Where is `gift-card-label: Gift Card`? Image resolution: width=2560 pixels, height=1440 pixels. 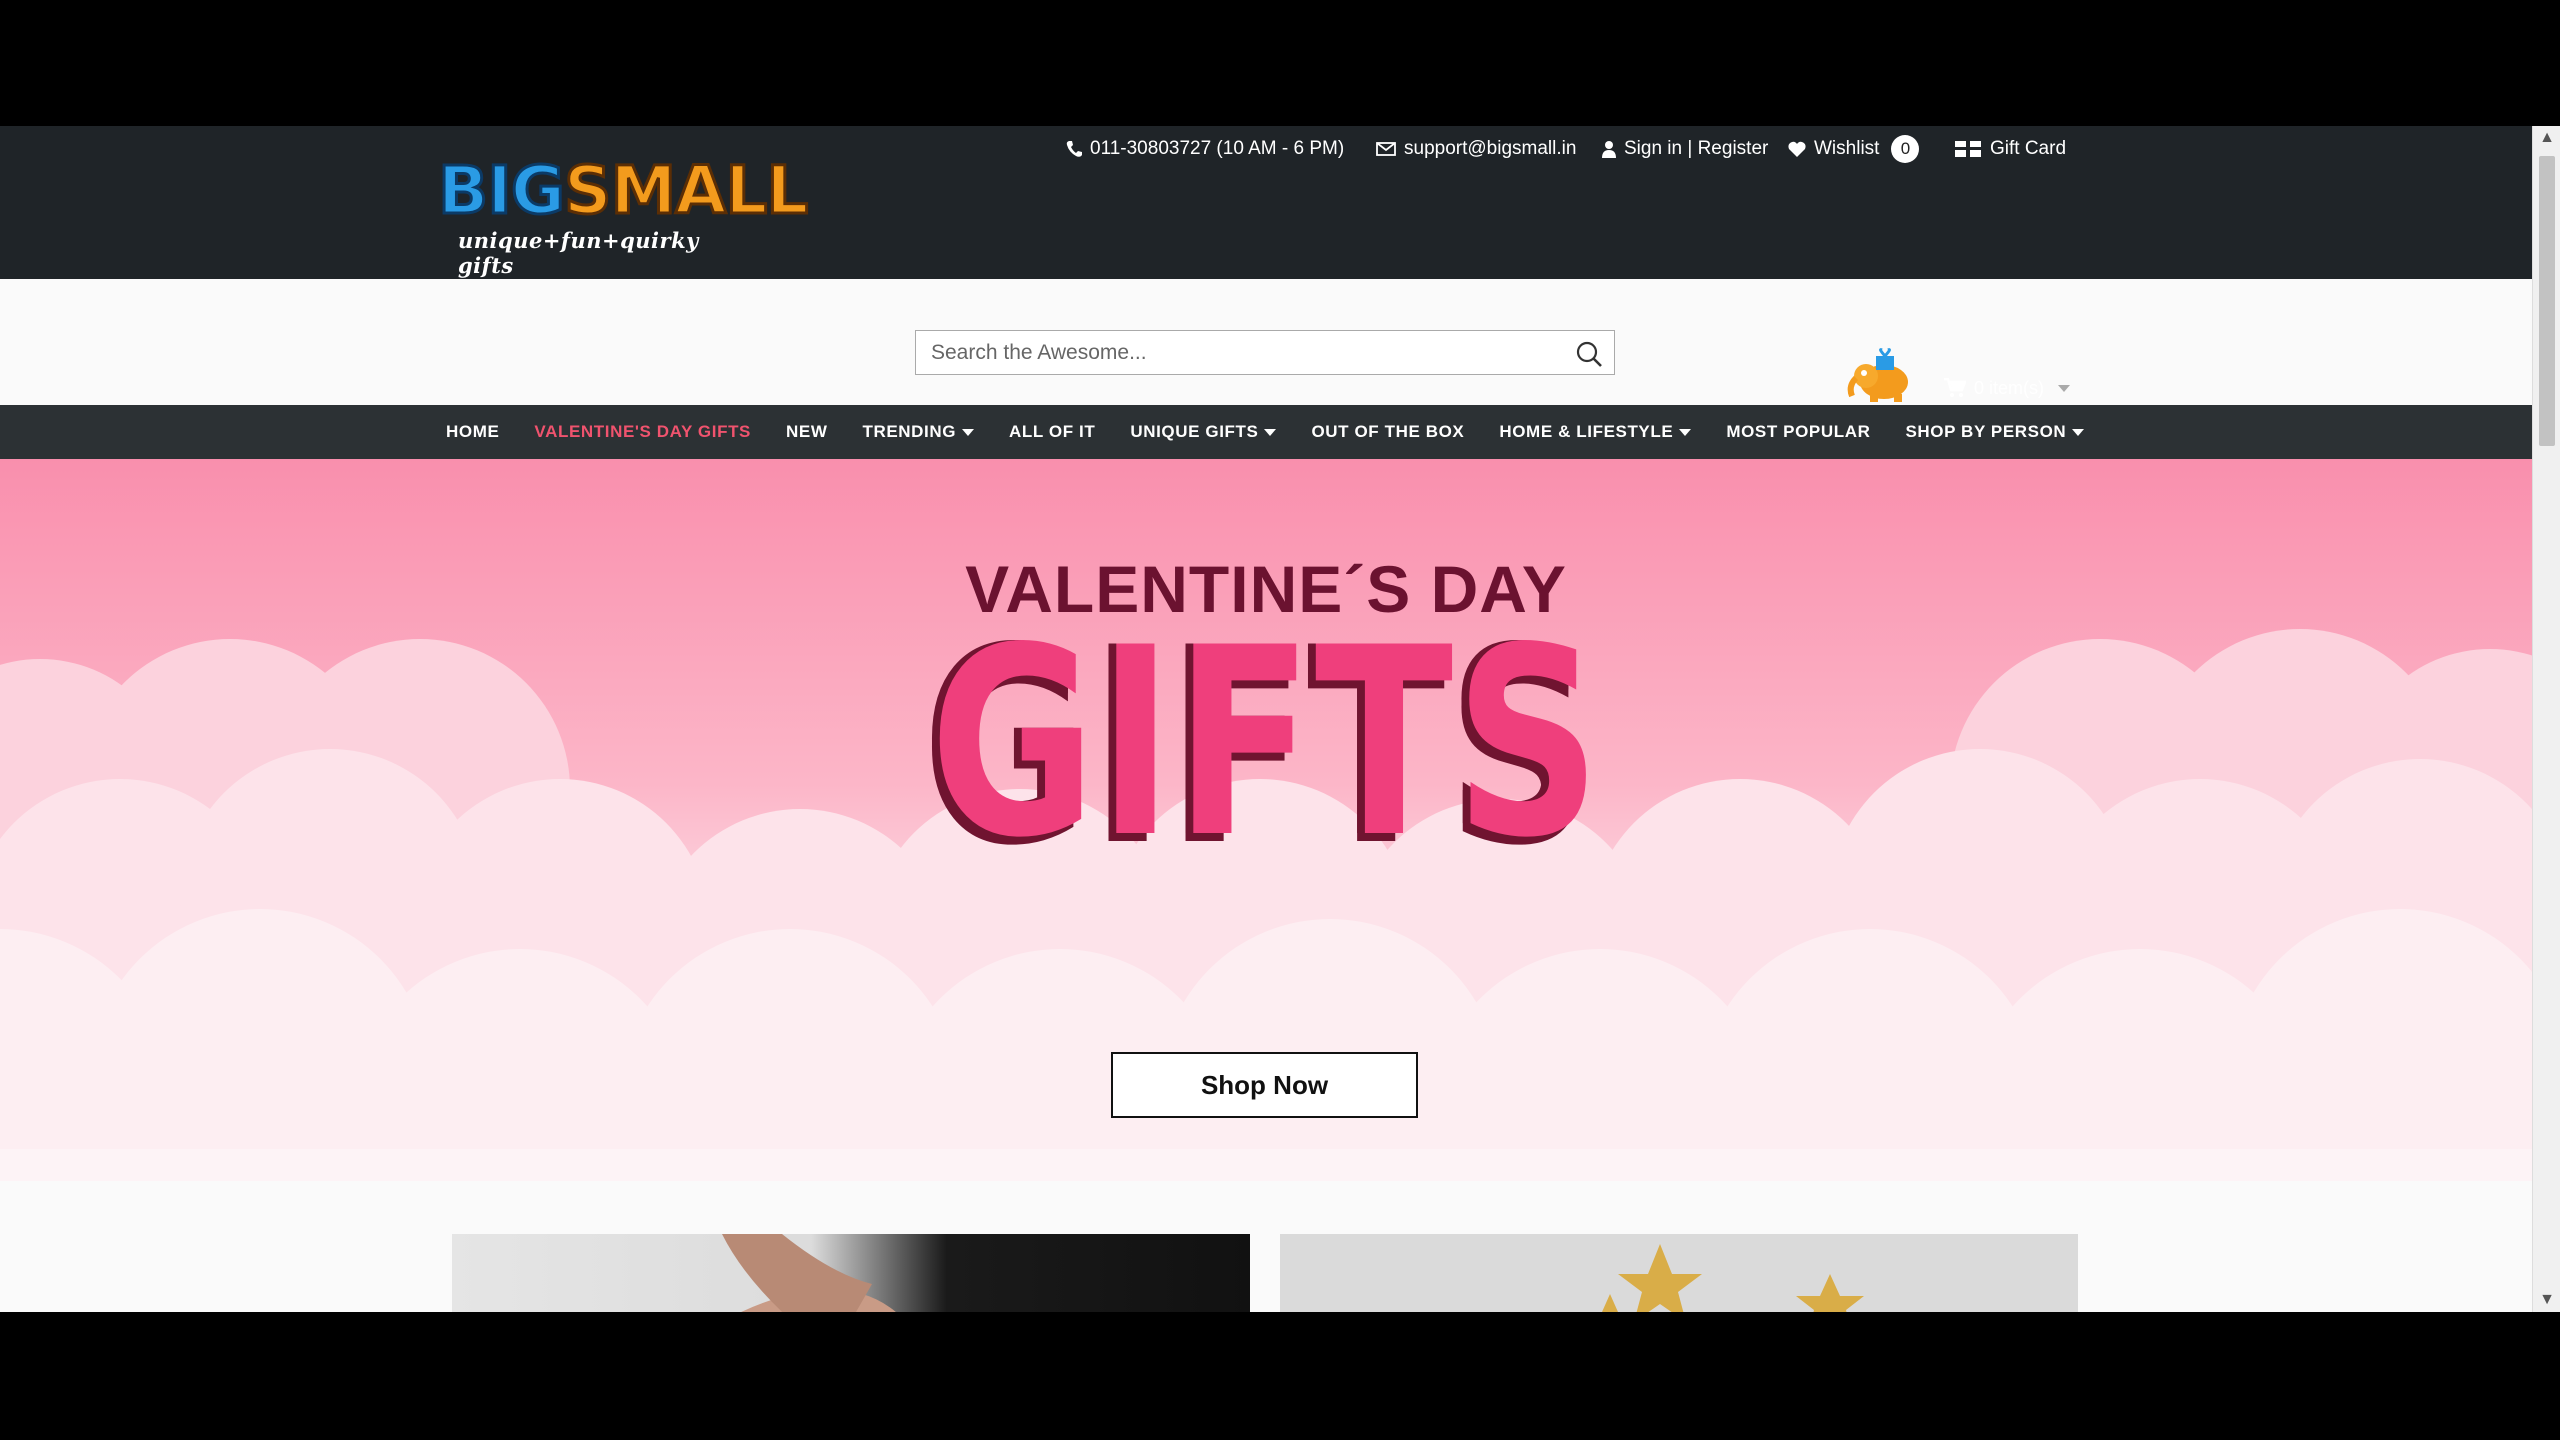 gift-card-label: Gift Card is located at coordinates (2028, 148).